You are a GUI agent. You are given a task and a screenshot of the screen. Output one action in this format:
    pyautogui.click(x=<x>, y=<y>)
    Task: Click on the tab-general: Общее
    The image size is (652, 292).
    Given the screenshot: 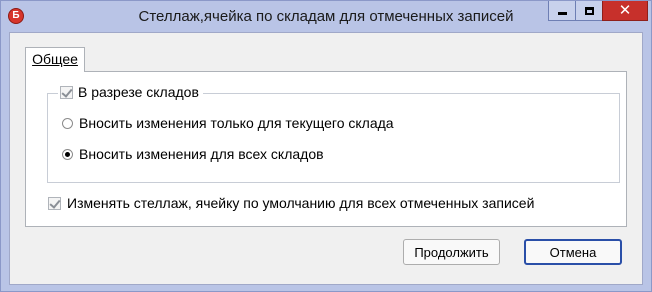 What is the action you would take?
    pyautogui.click(x=55, y=59)
    